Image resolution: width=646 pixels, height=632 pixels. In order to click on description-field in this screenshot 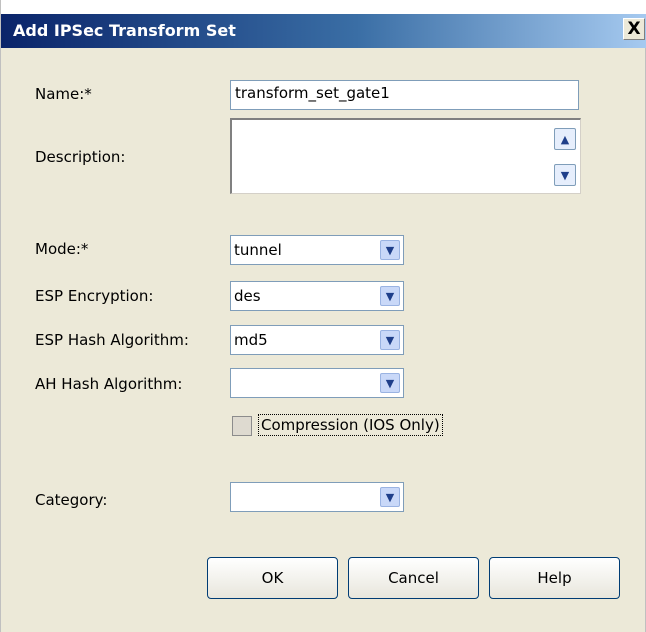, I will do `click(405, 156)`.